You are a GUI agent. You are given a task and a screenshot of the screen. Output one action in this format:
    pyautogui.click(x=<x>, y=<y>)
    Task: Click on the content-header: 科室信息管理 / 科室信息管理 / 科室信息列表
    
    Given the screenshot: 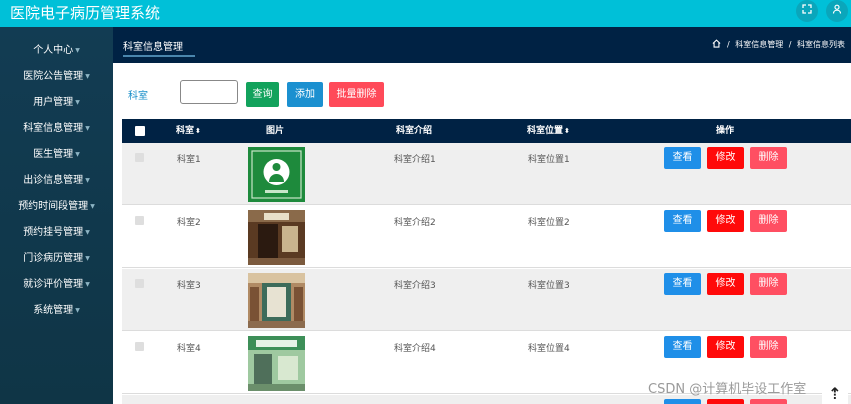 What is the action you would take?
    pyautogui.click(x=482, y=45)
    